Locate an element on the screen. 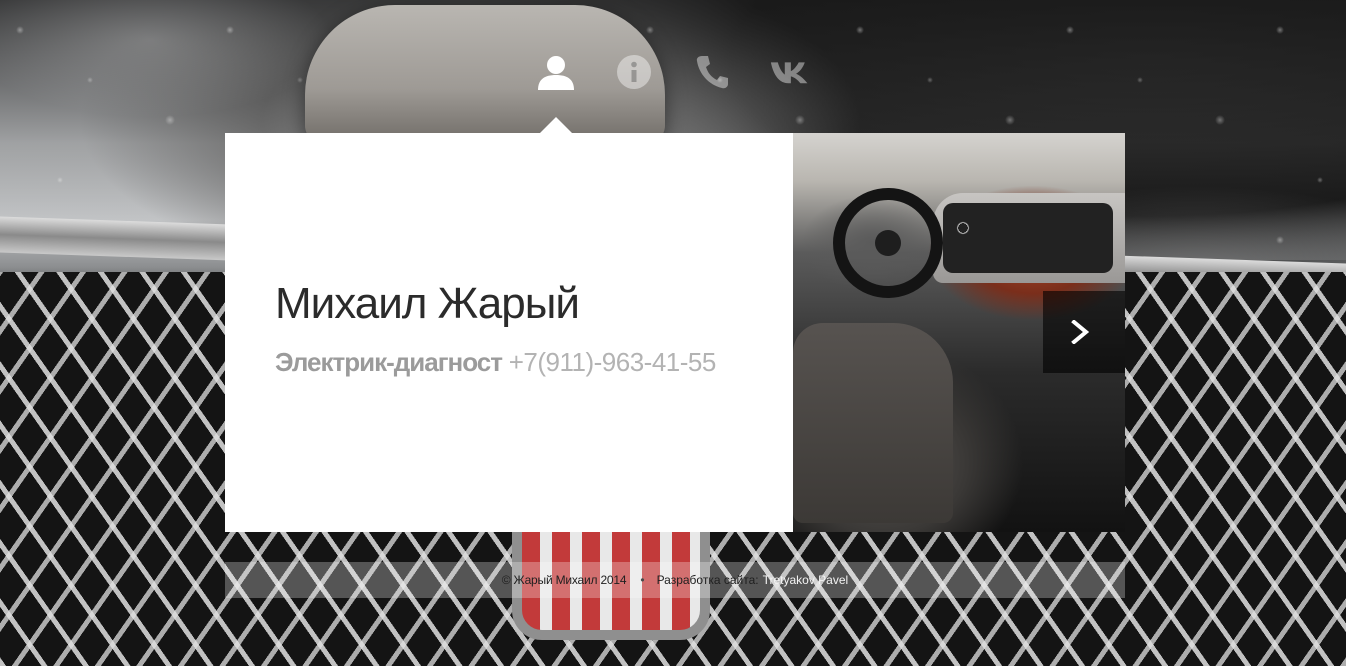 The width and height of the screenshot is (1346, 666). nav-phone is located at coordinates (712, 72).